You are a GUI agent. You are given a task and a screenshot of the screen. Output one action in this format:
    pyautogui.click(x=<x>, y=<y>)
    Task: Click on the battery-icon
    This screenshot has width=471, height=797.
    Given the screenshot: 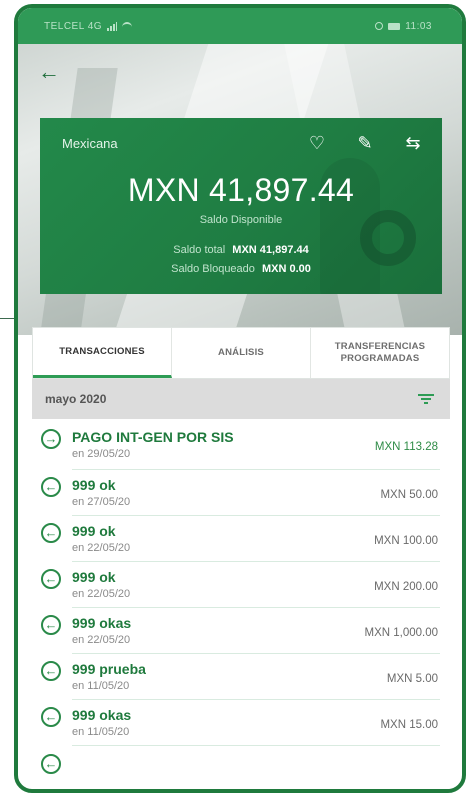 What is the action you would take?
    pyautogui.click(x=394, y=26)
    